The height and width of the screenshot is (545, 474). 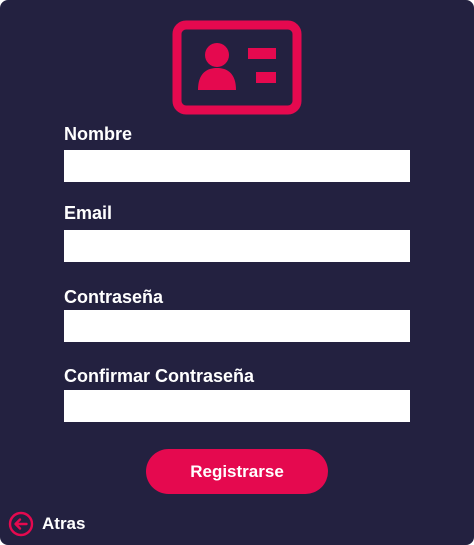 I want to click on name-label: Nombre, so click(x=98, y=134).